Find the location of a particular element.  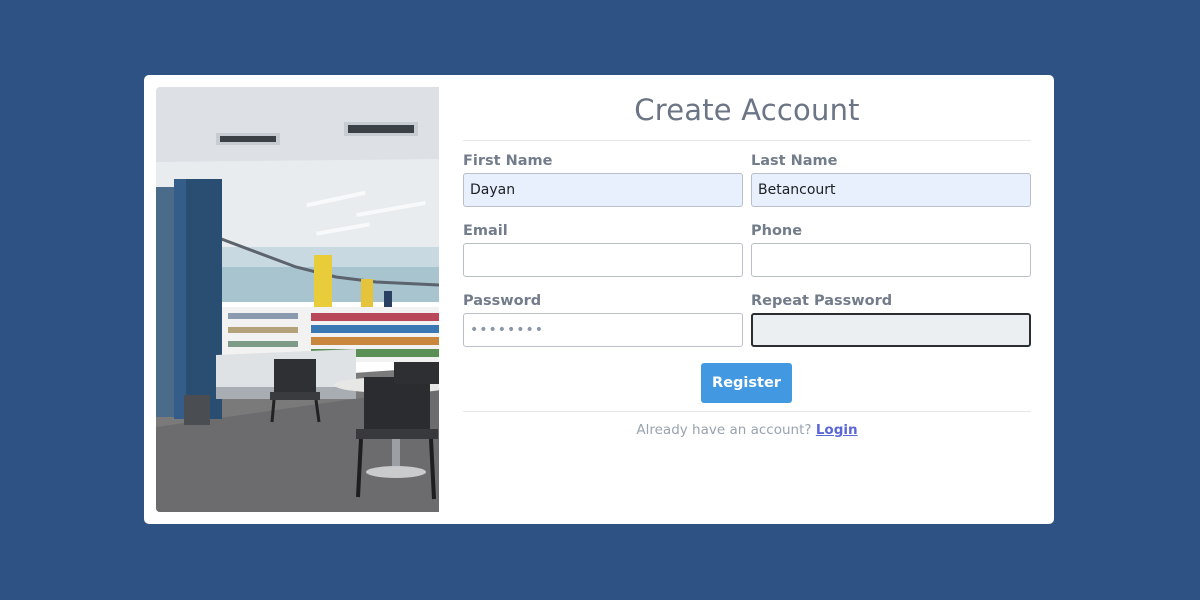

first-name-field is located at coordinates (603, 190).